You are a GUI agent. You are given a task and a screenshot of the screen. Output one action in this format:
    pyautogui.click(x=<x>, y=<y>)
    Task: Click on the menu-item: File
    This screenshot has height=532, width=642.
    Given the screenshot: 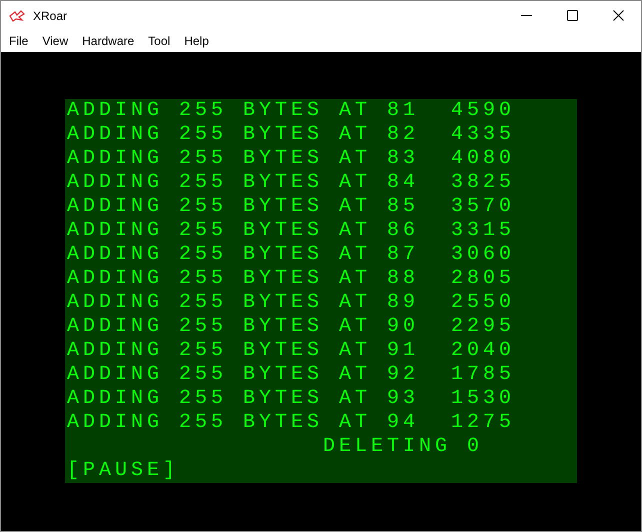 What is the action you would take?
    pyautogui.click(x=19, y=41)
    